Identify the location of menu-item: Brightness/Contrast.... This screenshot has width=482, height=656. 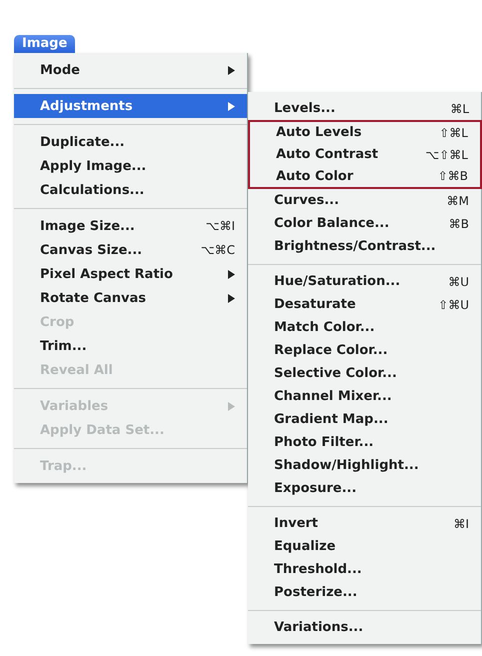
(364, 246).